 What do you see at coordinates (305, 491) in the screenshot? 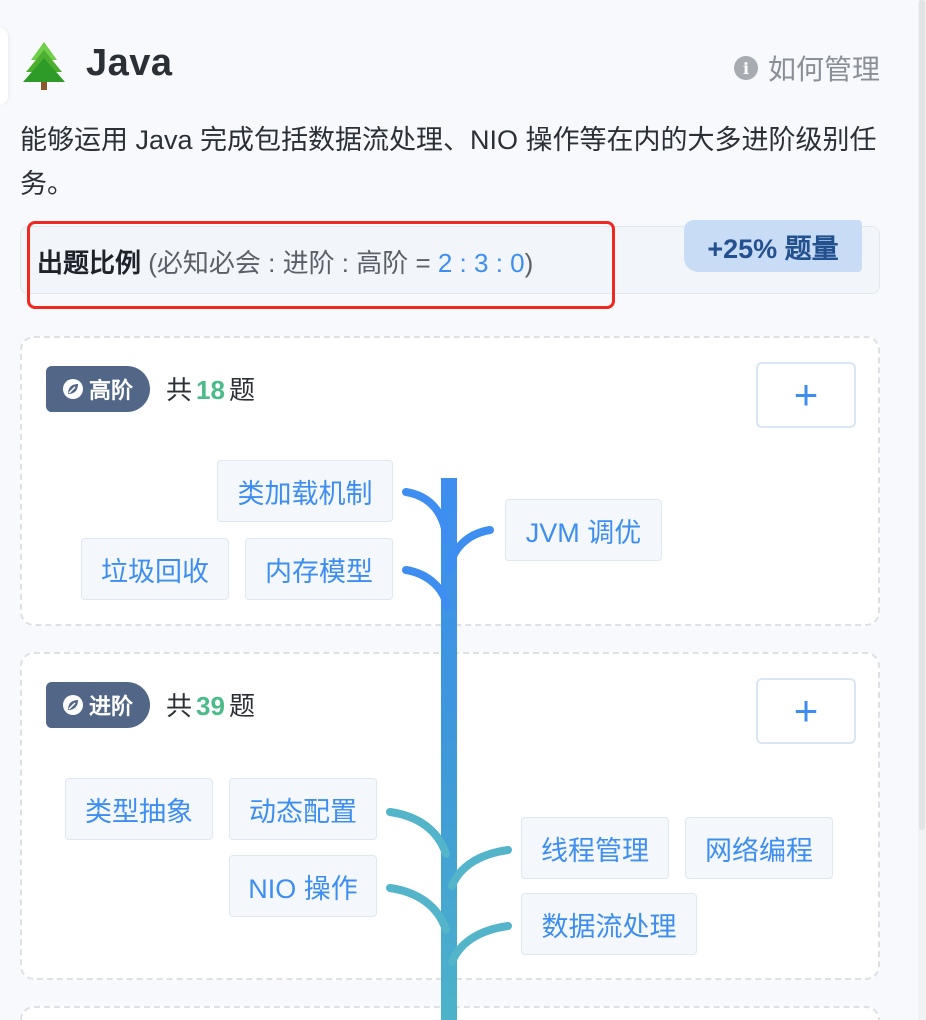
I see `topic-chip: 类加载机制` at bounding box center [305, 491].